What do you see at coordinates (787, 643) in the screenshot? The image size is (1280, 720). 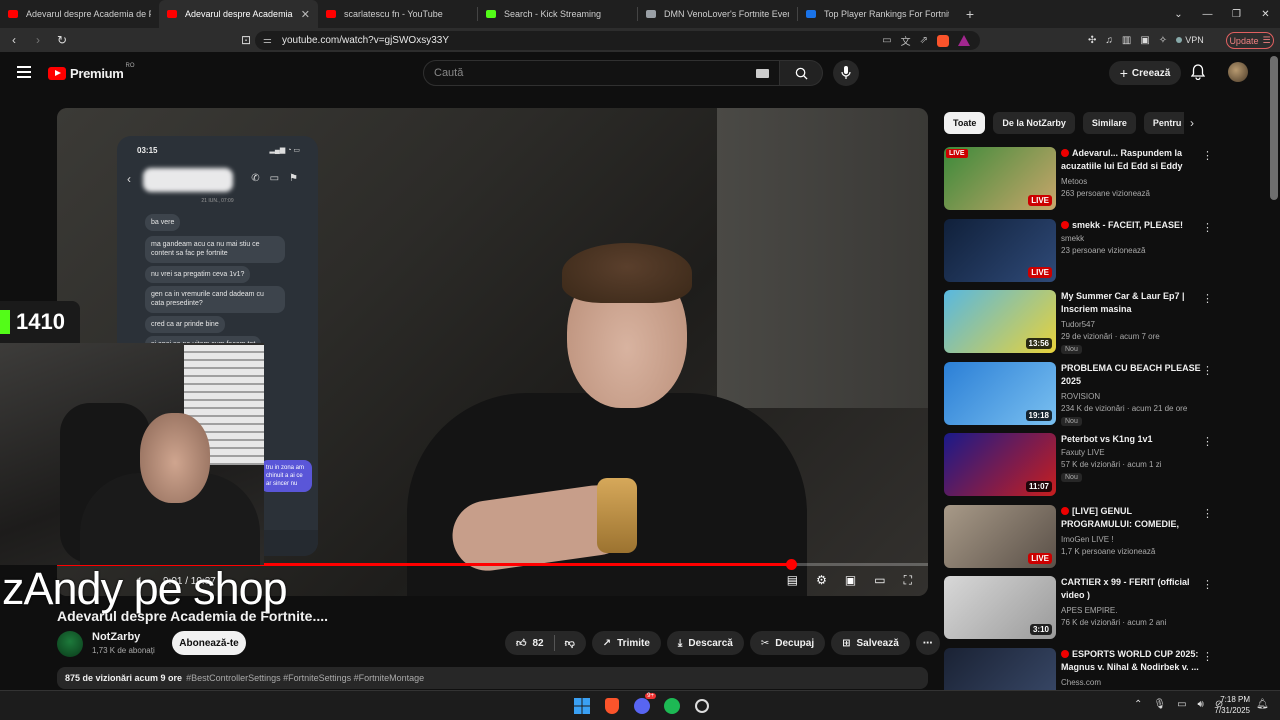 I see `clip-button: ✂ Decupaj` at bounding box center [787, 643].